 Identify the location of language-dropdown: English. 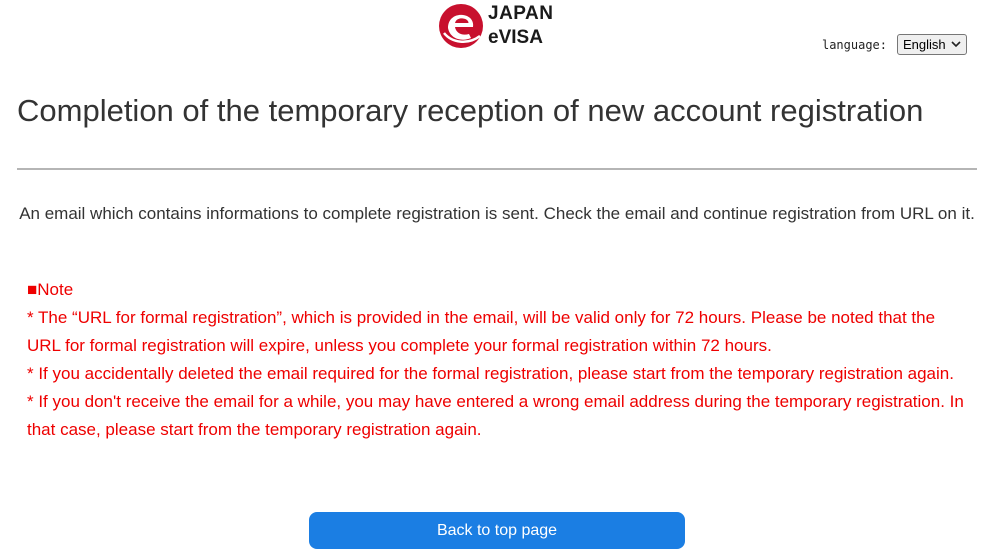
(932, 44).